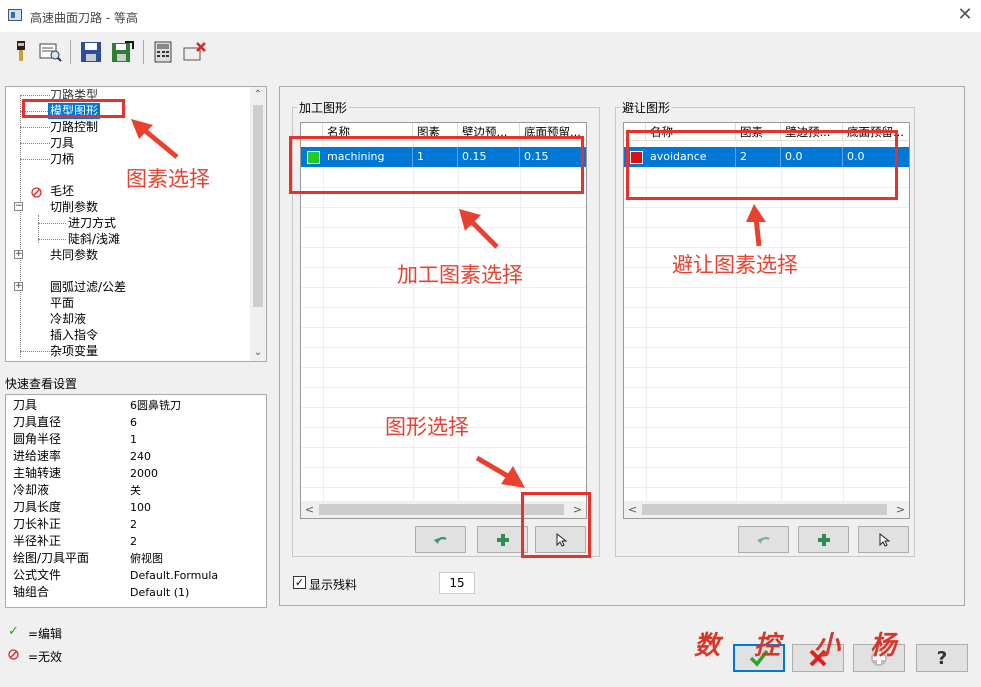 The width and height of the screenshot is (981, 687). I want to click on tool-icon, so click(21, 52).